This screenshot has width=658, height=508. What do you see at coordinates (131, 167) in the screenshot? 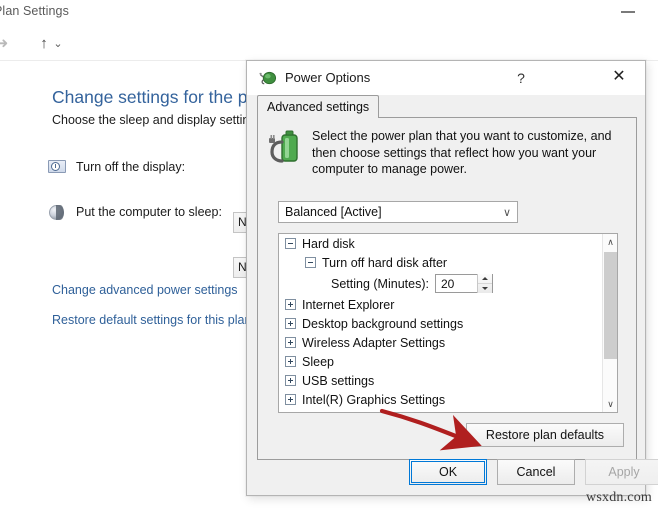
I see `setting-label-display: Turn off the display:` at bounding box center [131, 167].